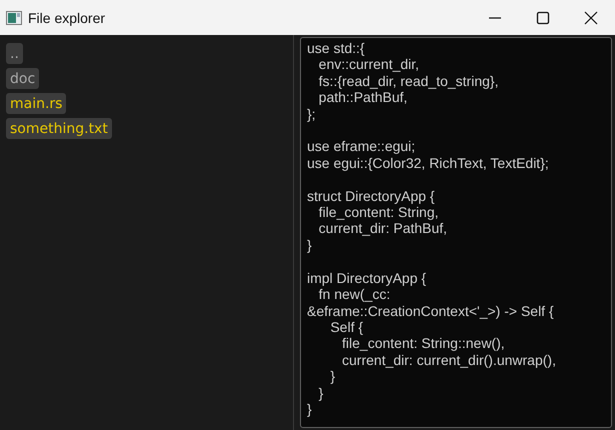  What do you see at coordinates (495, 17) in the screenshot?
I see `minimize-icon` at bounding box center [495, 17].